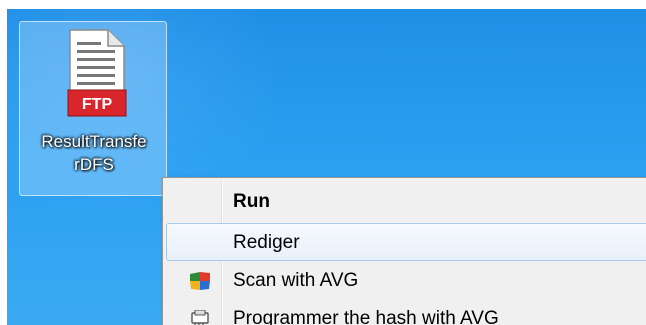 This screenshot has width=646, height=325. What do you see at coordinates (94, 153) in the screenshot?
I see `file-name-label: ResultTransfe rDFS` at bounding box center [94, 153].